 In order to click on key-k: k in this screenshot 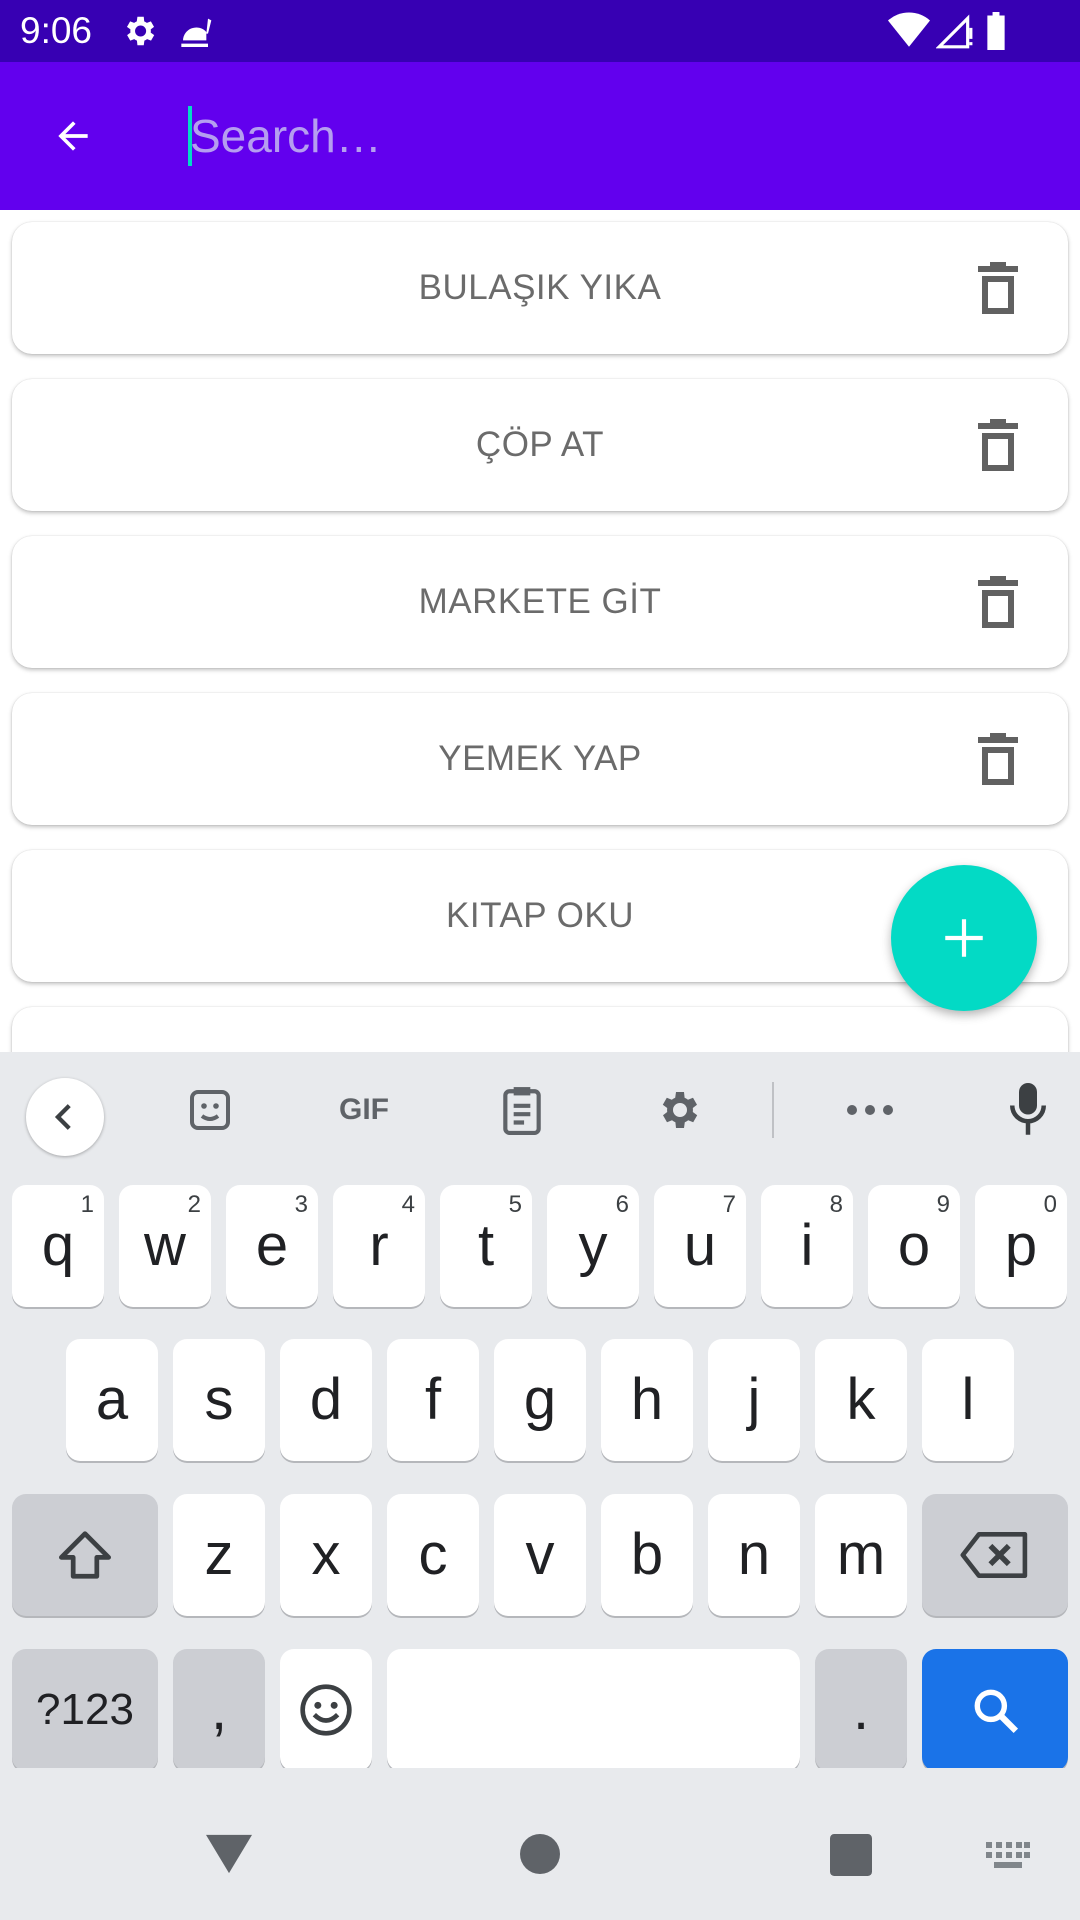, I will do `click(861, 1400)`.